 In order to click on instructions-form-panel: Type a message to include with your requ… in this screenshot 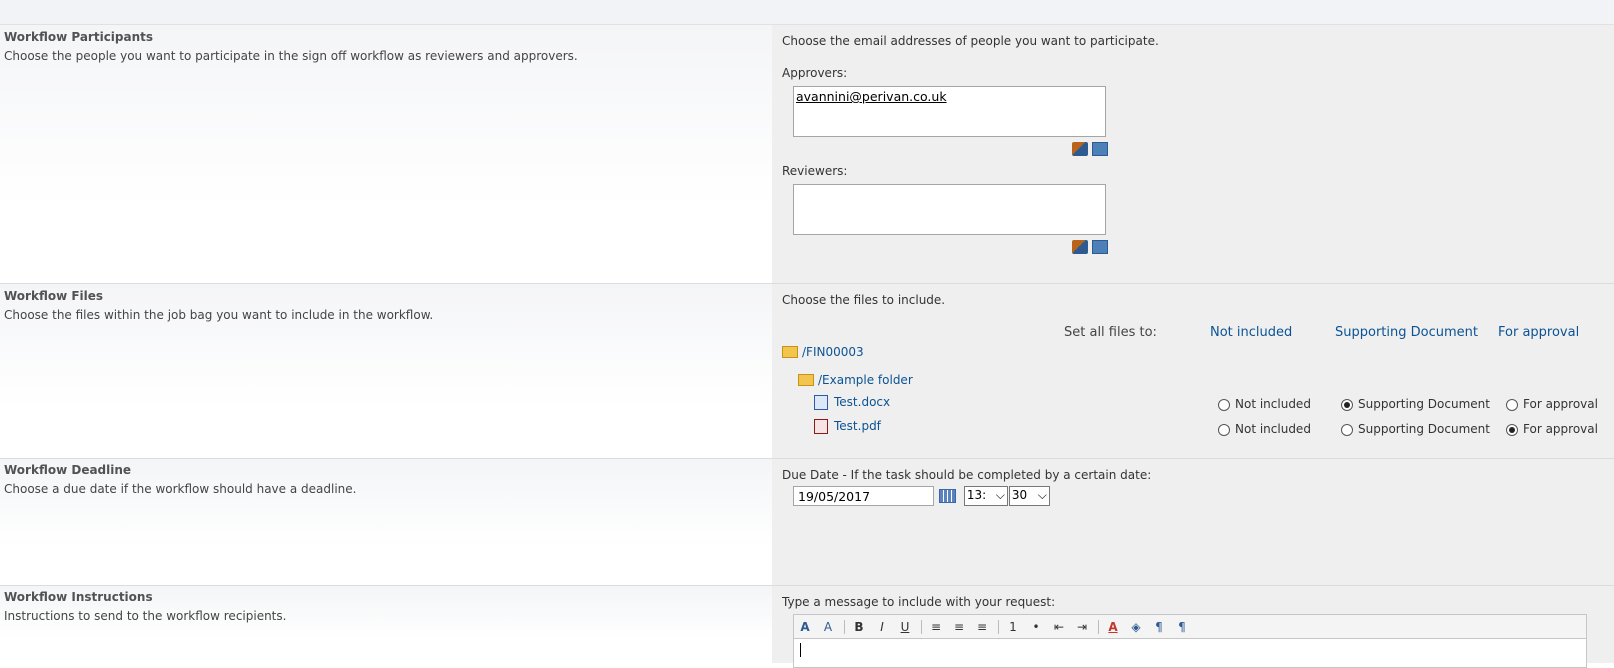, I will do `click(1193, 627)`.